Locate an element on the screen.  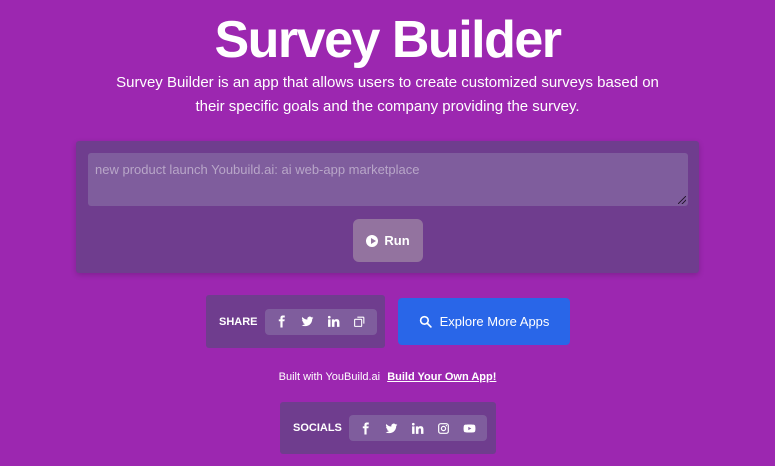
youtube-icon is located at coordinates (470, 428).